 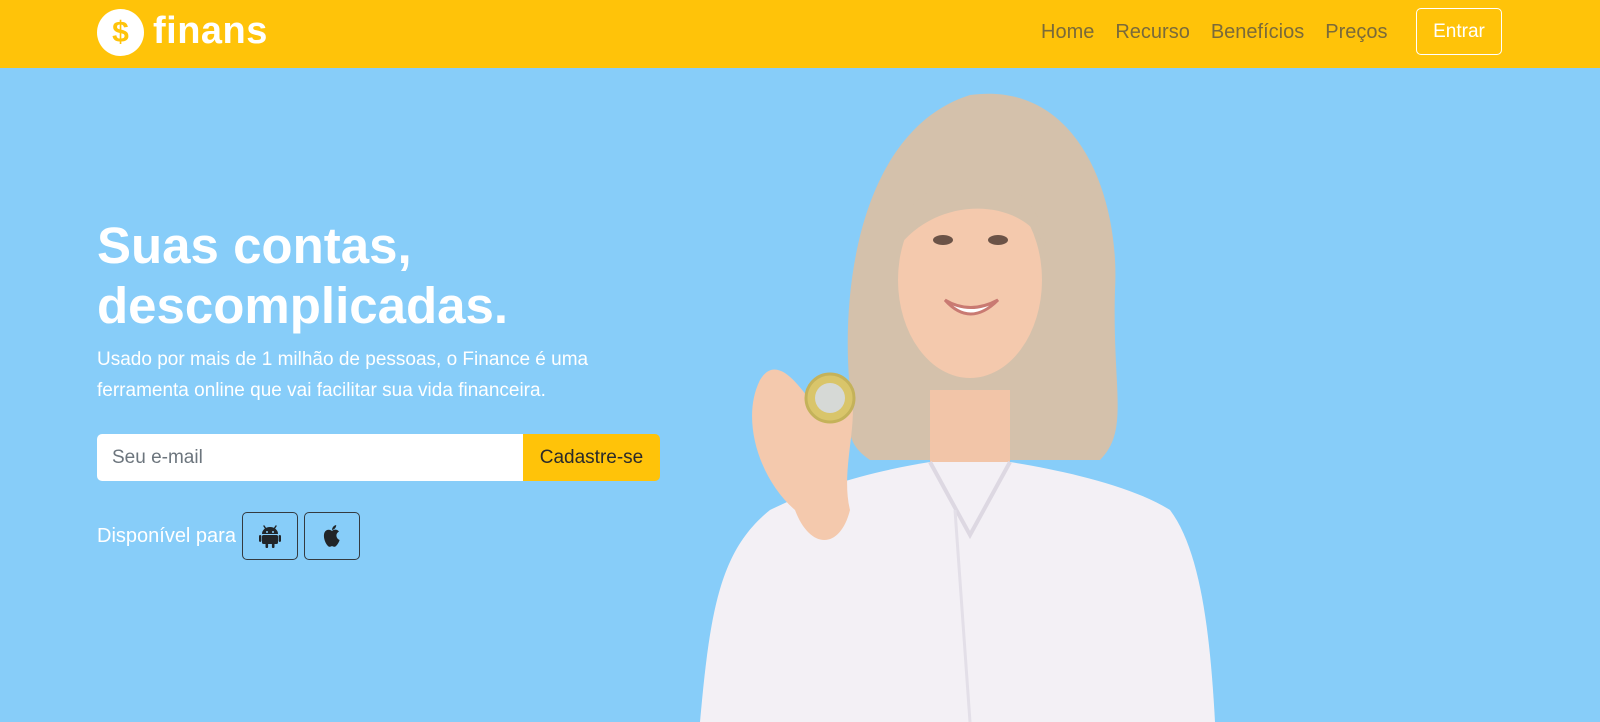 I want to click on nav-menu: Home Recurso Benefícios Preços, so click(x=1224, y=32).